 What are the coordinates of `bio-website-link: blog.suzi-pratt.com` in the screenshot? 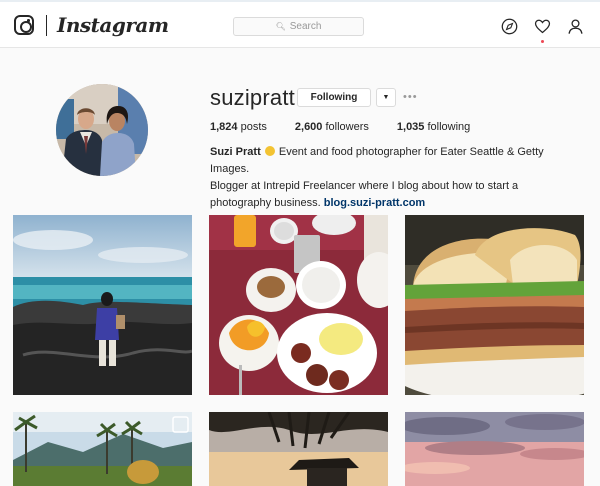 It's located at (374, 203).